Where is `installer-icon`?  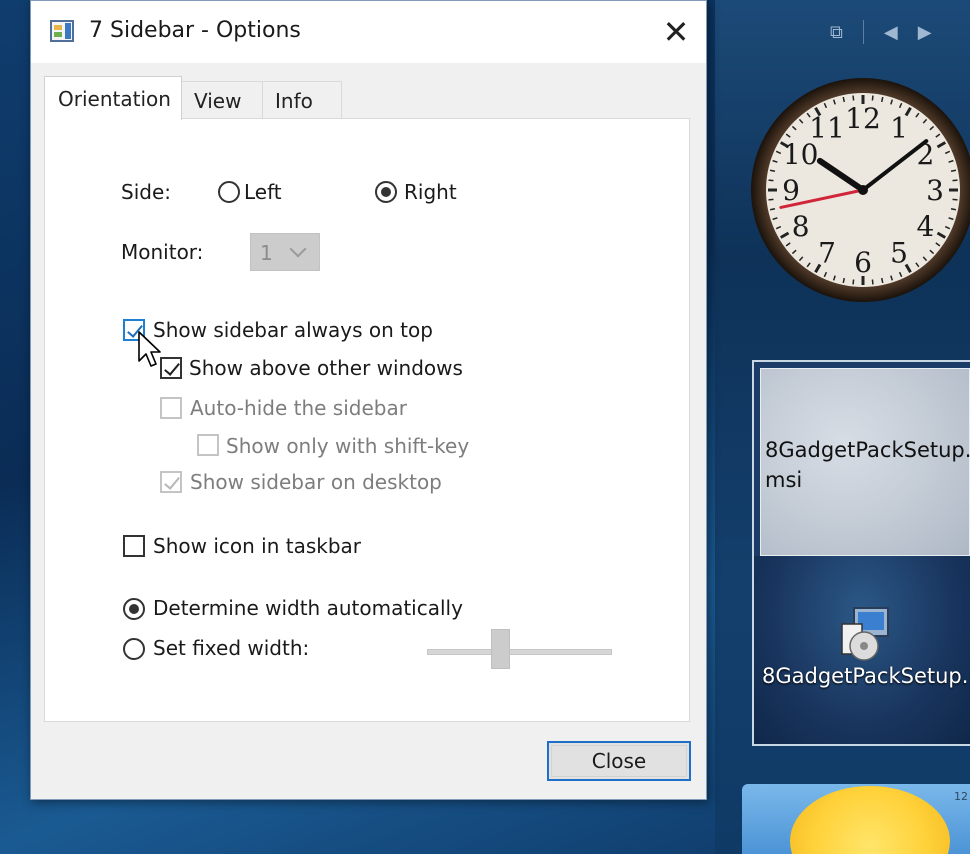 installer-icon is located at coordinates (865, 634).